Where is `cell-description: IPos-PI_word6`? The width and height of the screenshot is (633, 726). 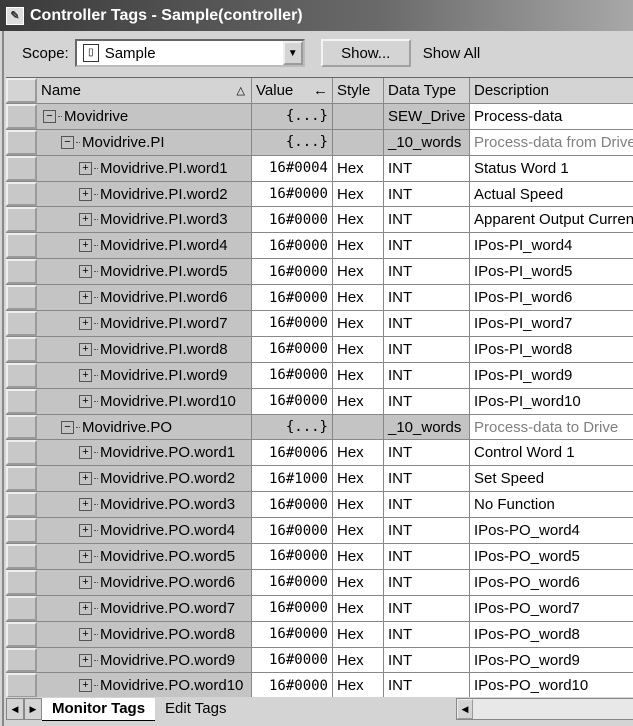 cell-description: IPos-PI_word6 is located at coordinates (551, 297).